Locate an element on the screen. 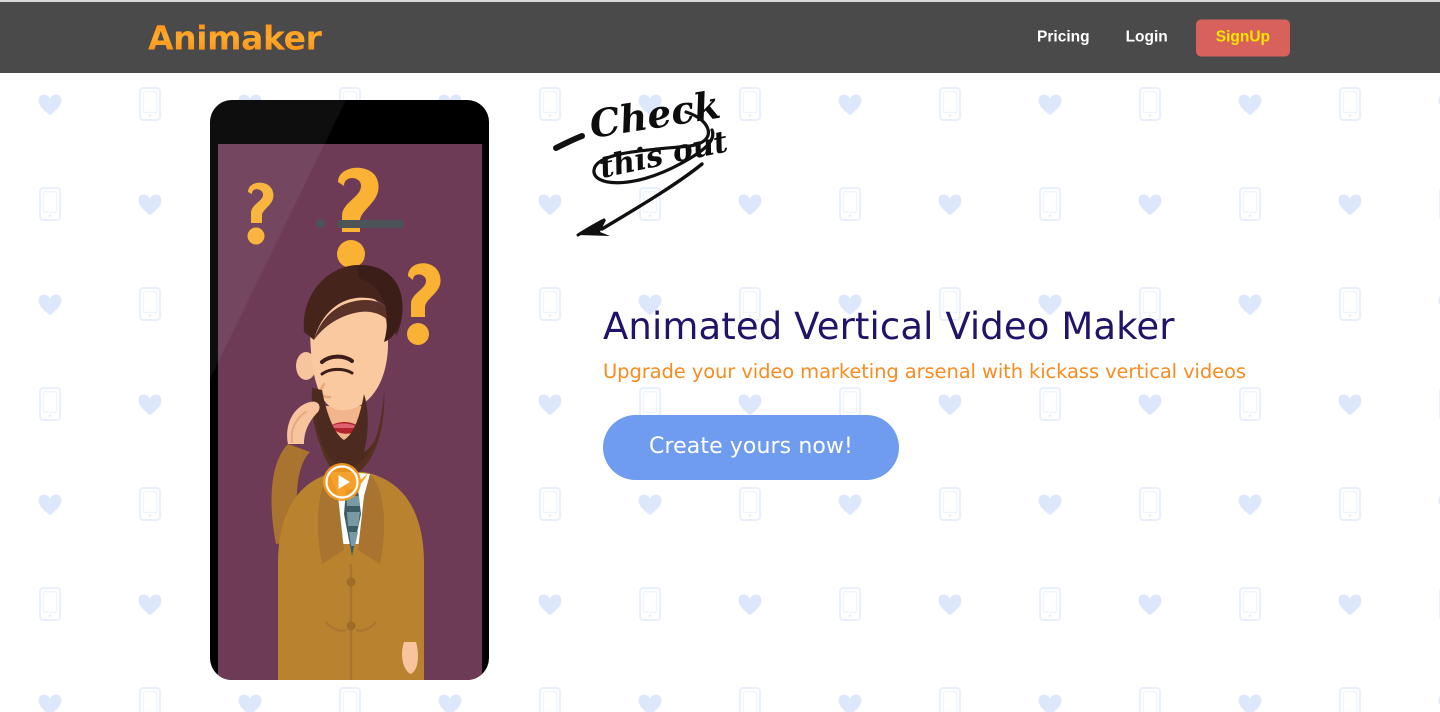 This screenshot has height=712, width=1440. nav-link-login: Login is located at coordinates (1147, 38).